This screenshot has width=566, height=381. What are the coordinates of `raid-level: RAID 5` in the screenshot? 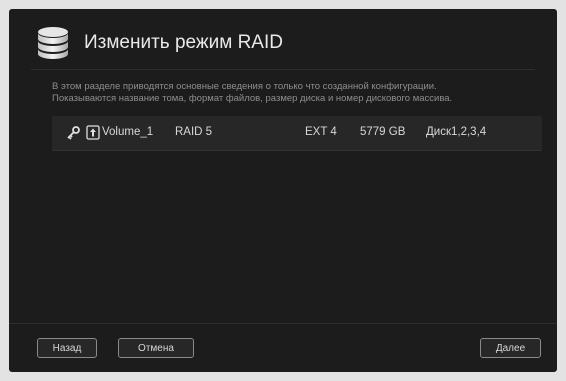 It's located at (194, 132).